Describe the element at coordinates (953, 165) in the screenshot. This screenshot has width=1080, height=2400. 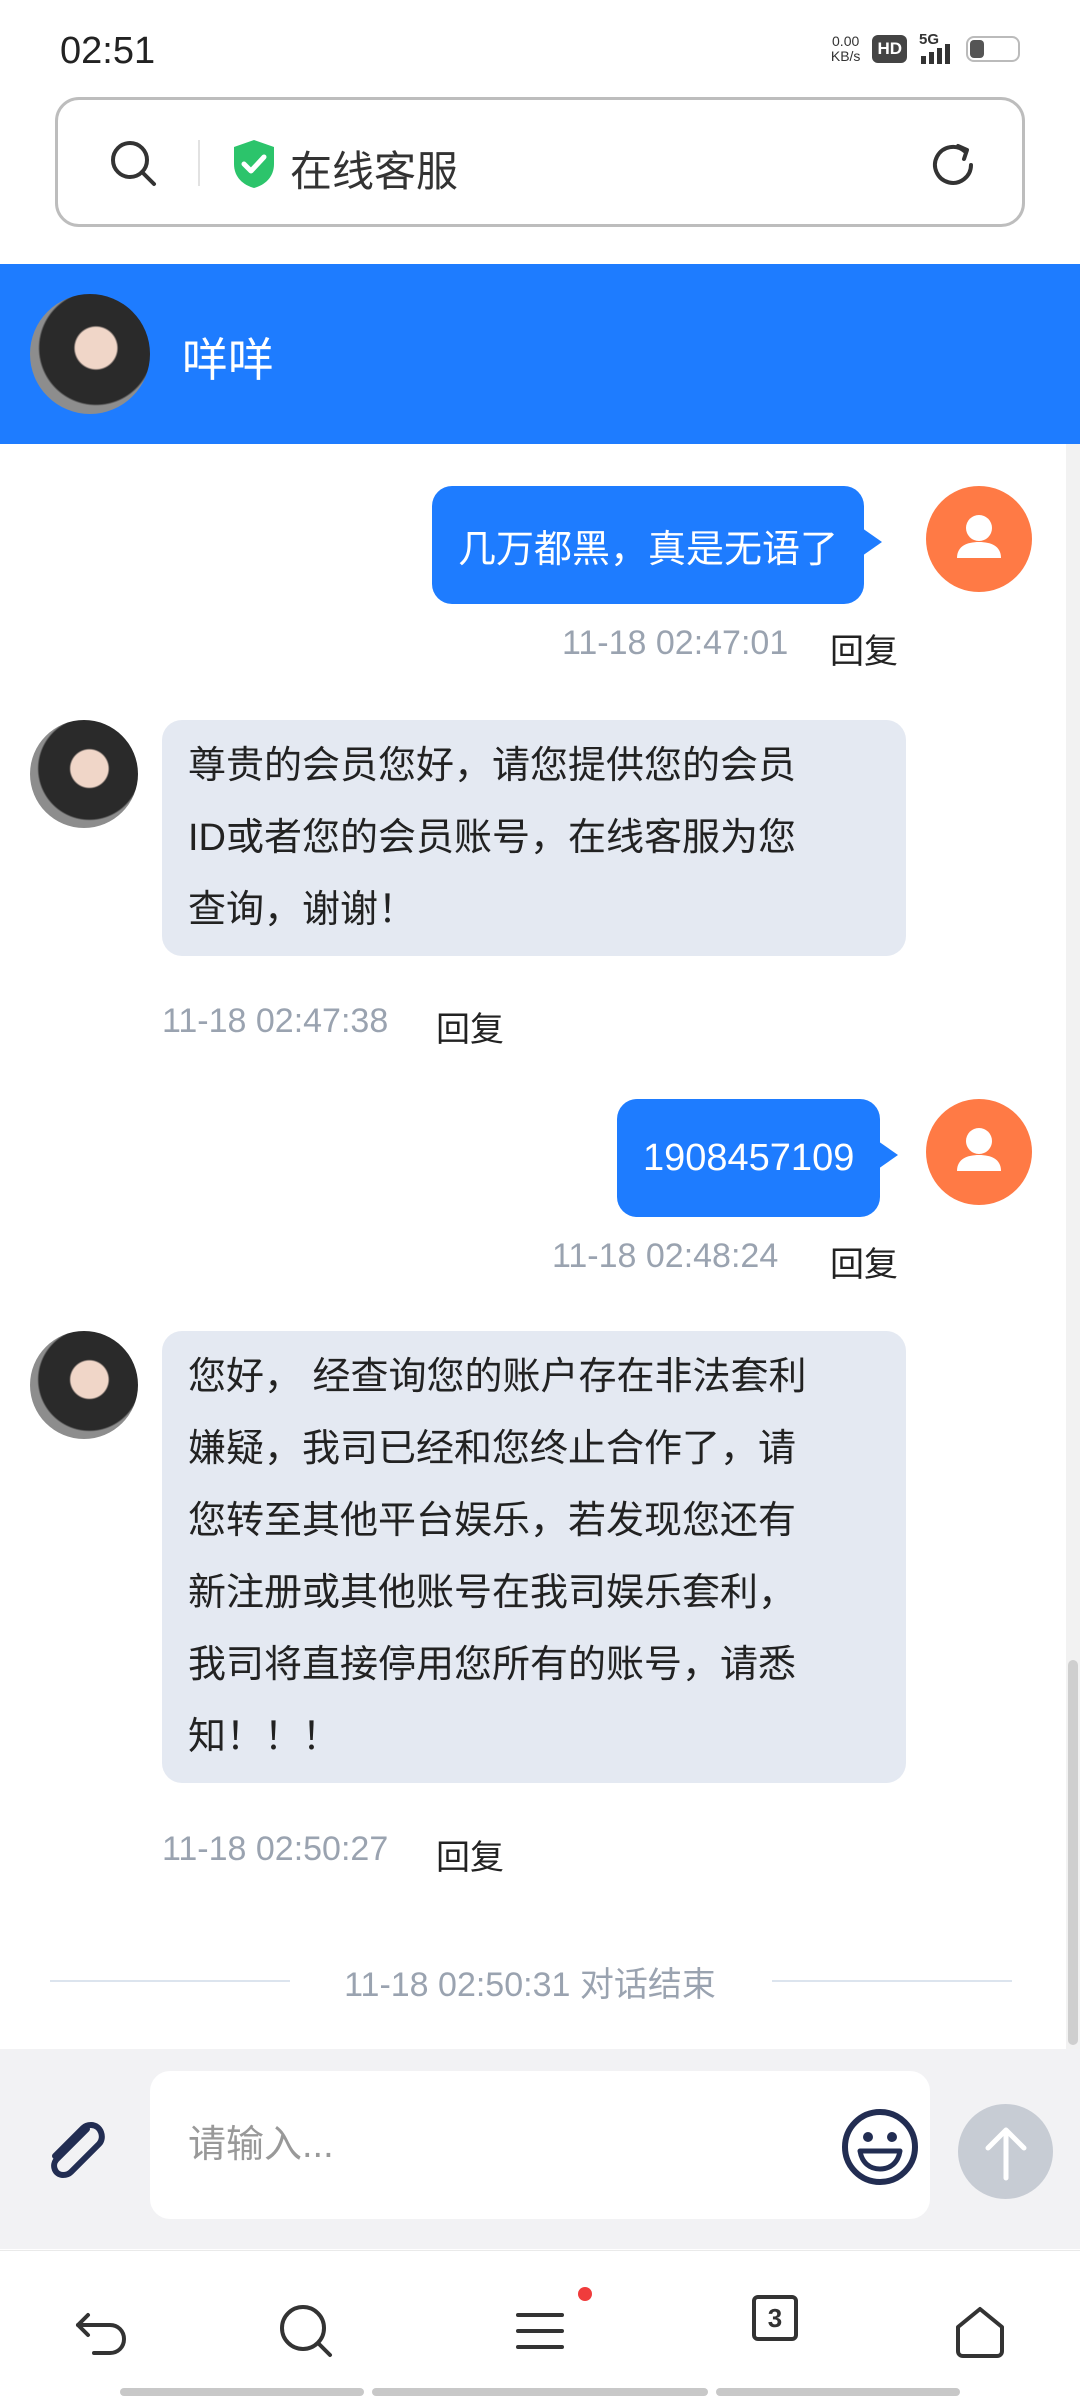
I see `reload-icon` at that location.